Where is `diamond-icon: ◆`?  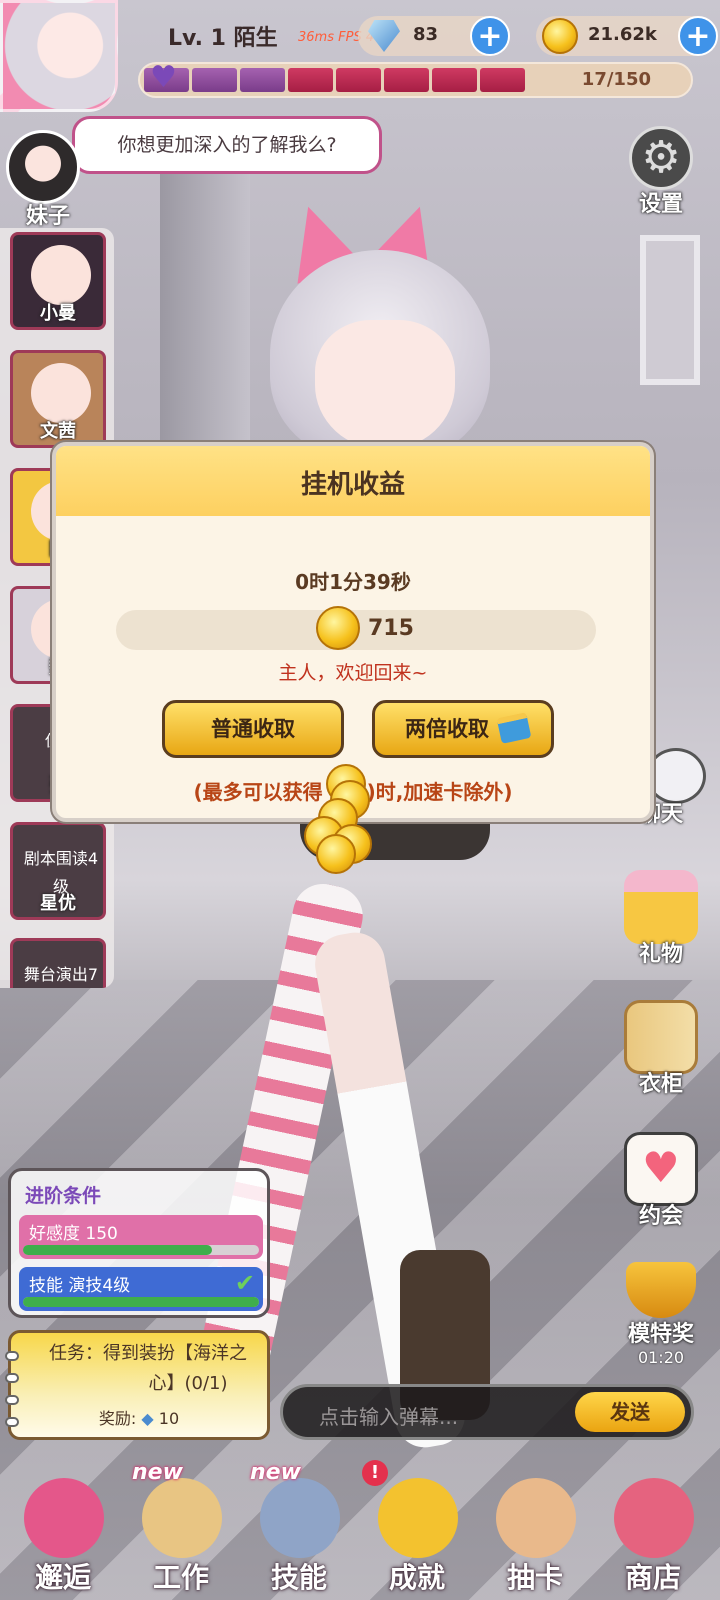 diamond-icon: ◆ is located at coordinates (147, 1418).